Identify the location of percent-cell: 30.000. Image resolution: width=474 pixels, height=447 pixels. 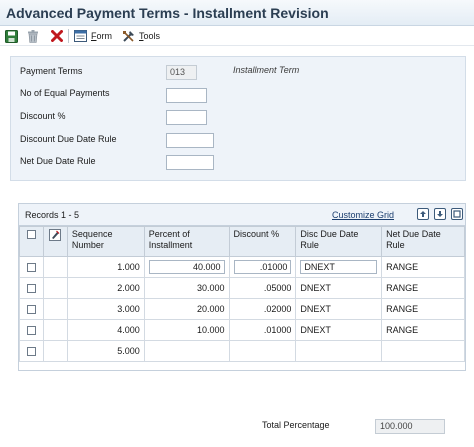
(186, 288).